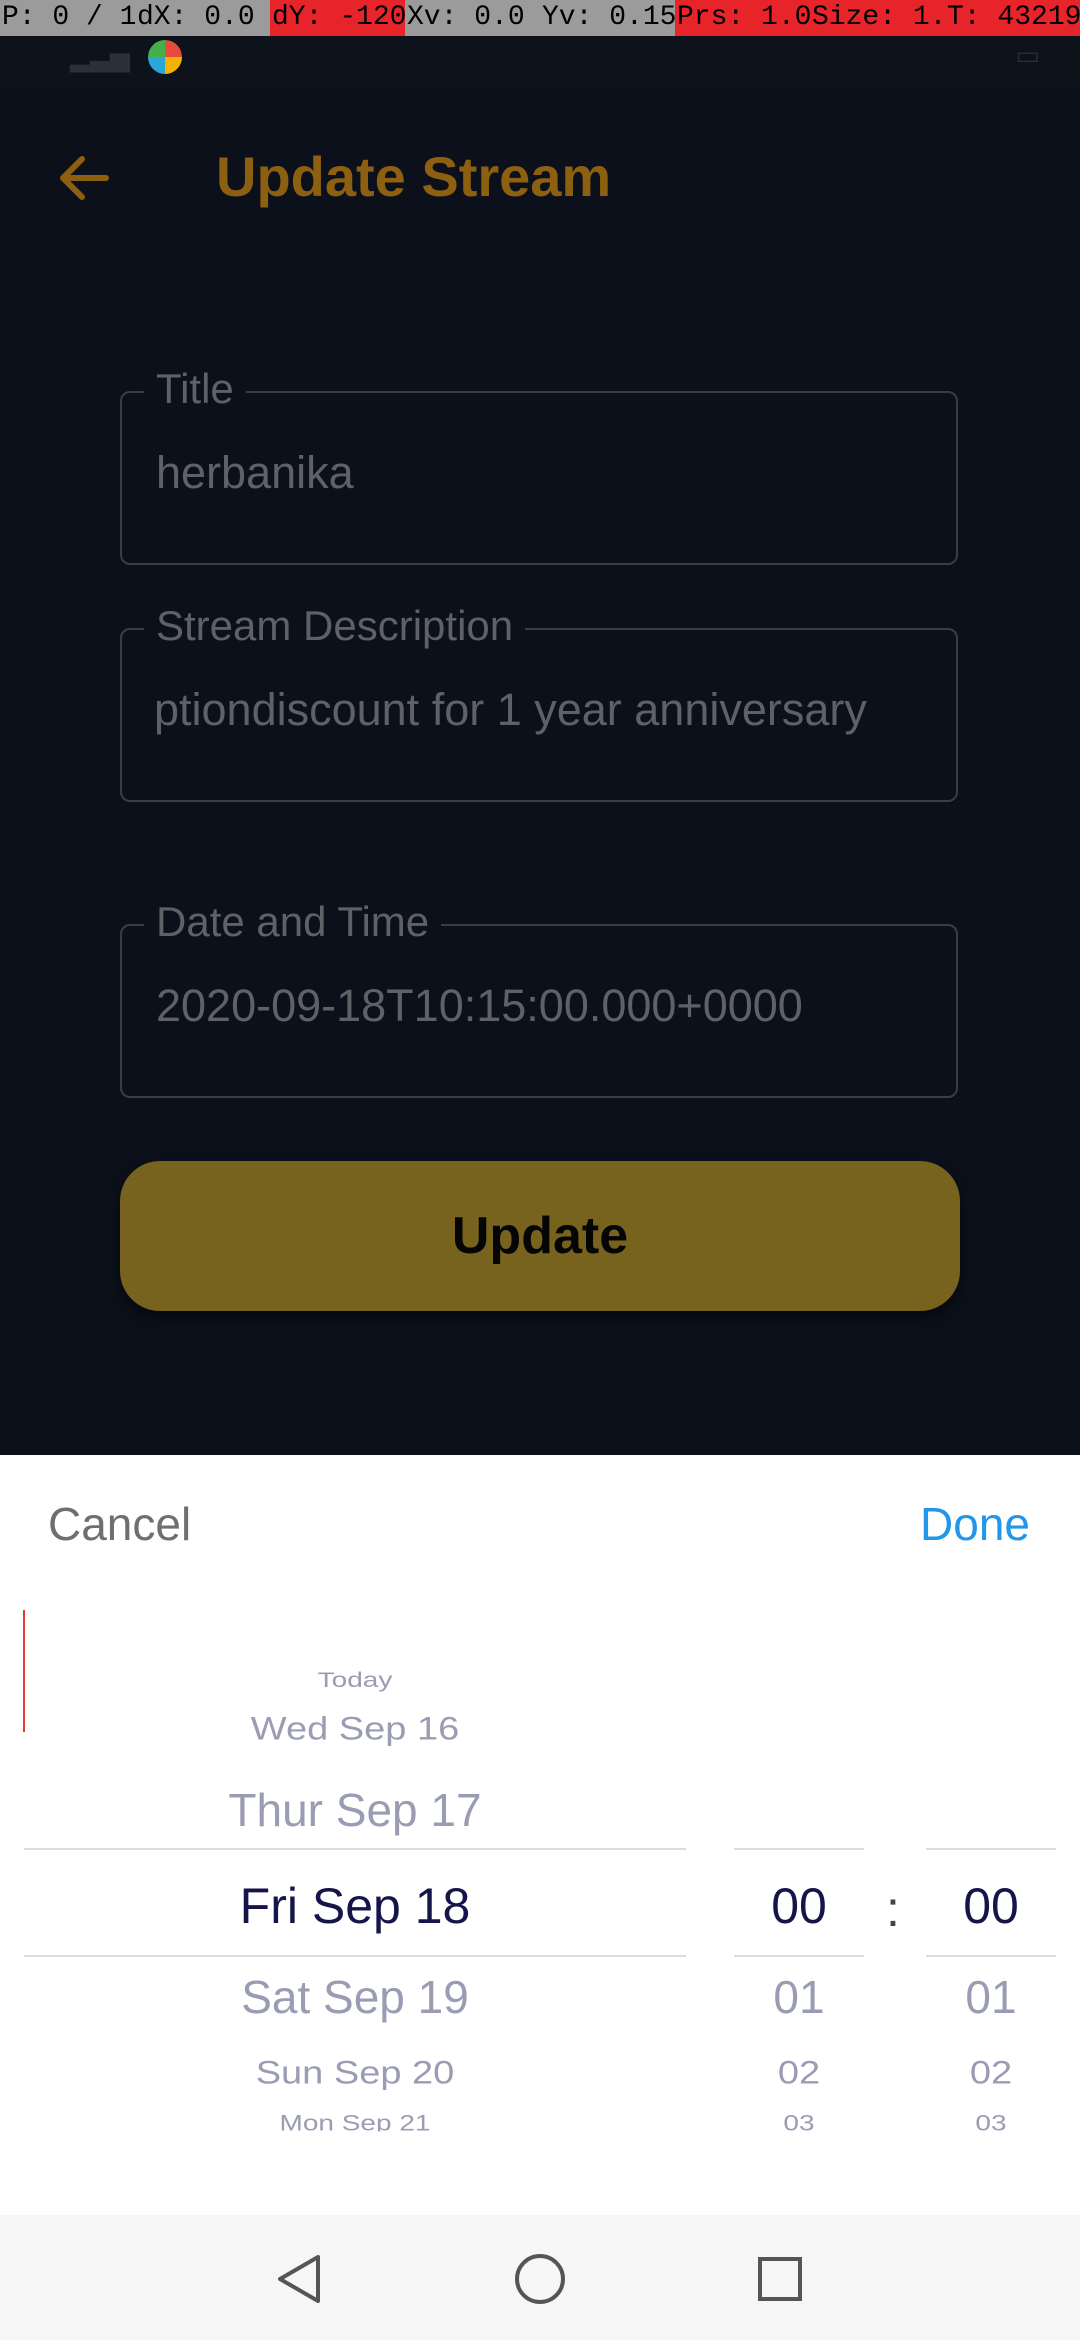  Describe the element at coordinates (355, 2073) in the screenshot. I see `date-wheel-item: Sun Sep 20` at that location.